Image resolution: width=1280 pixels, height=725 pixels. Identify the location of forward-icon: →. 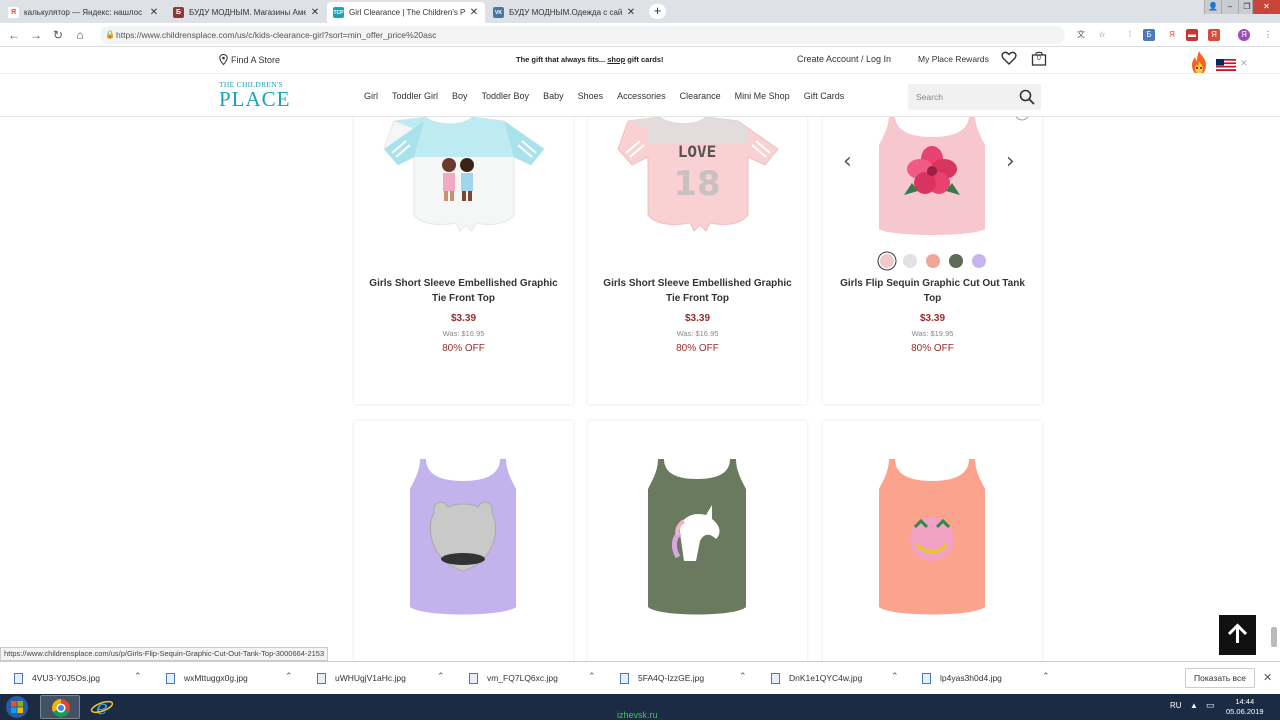
(36, 35).